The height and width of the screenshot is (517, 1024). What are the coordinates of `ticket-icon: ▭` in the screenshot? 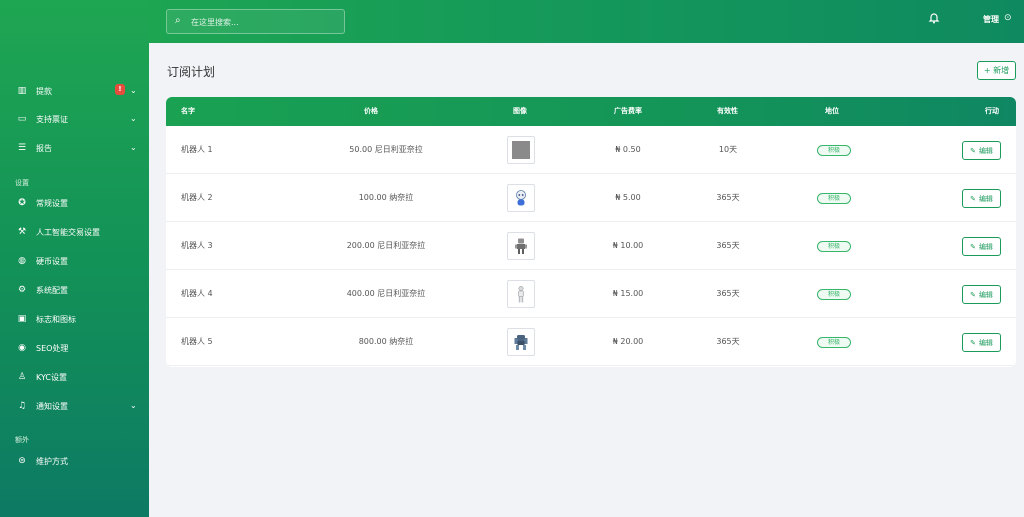 It's located at (22, 119).